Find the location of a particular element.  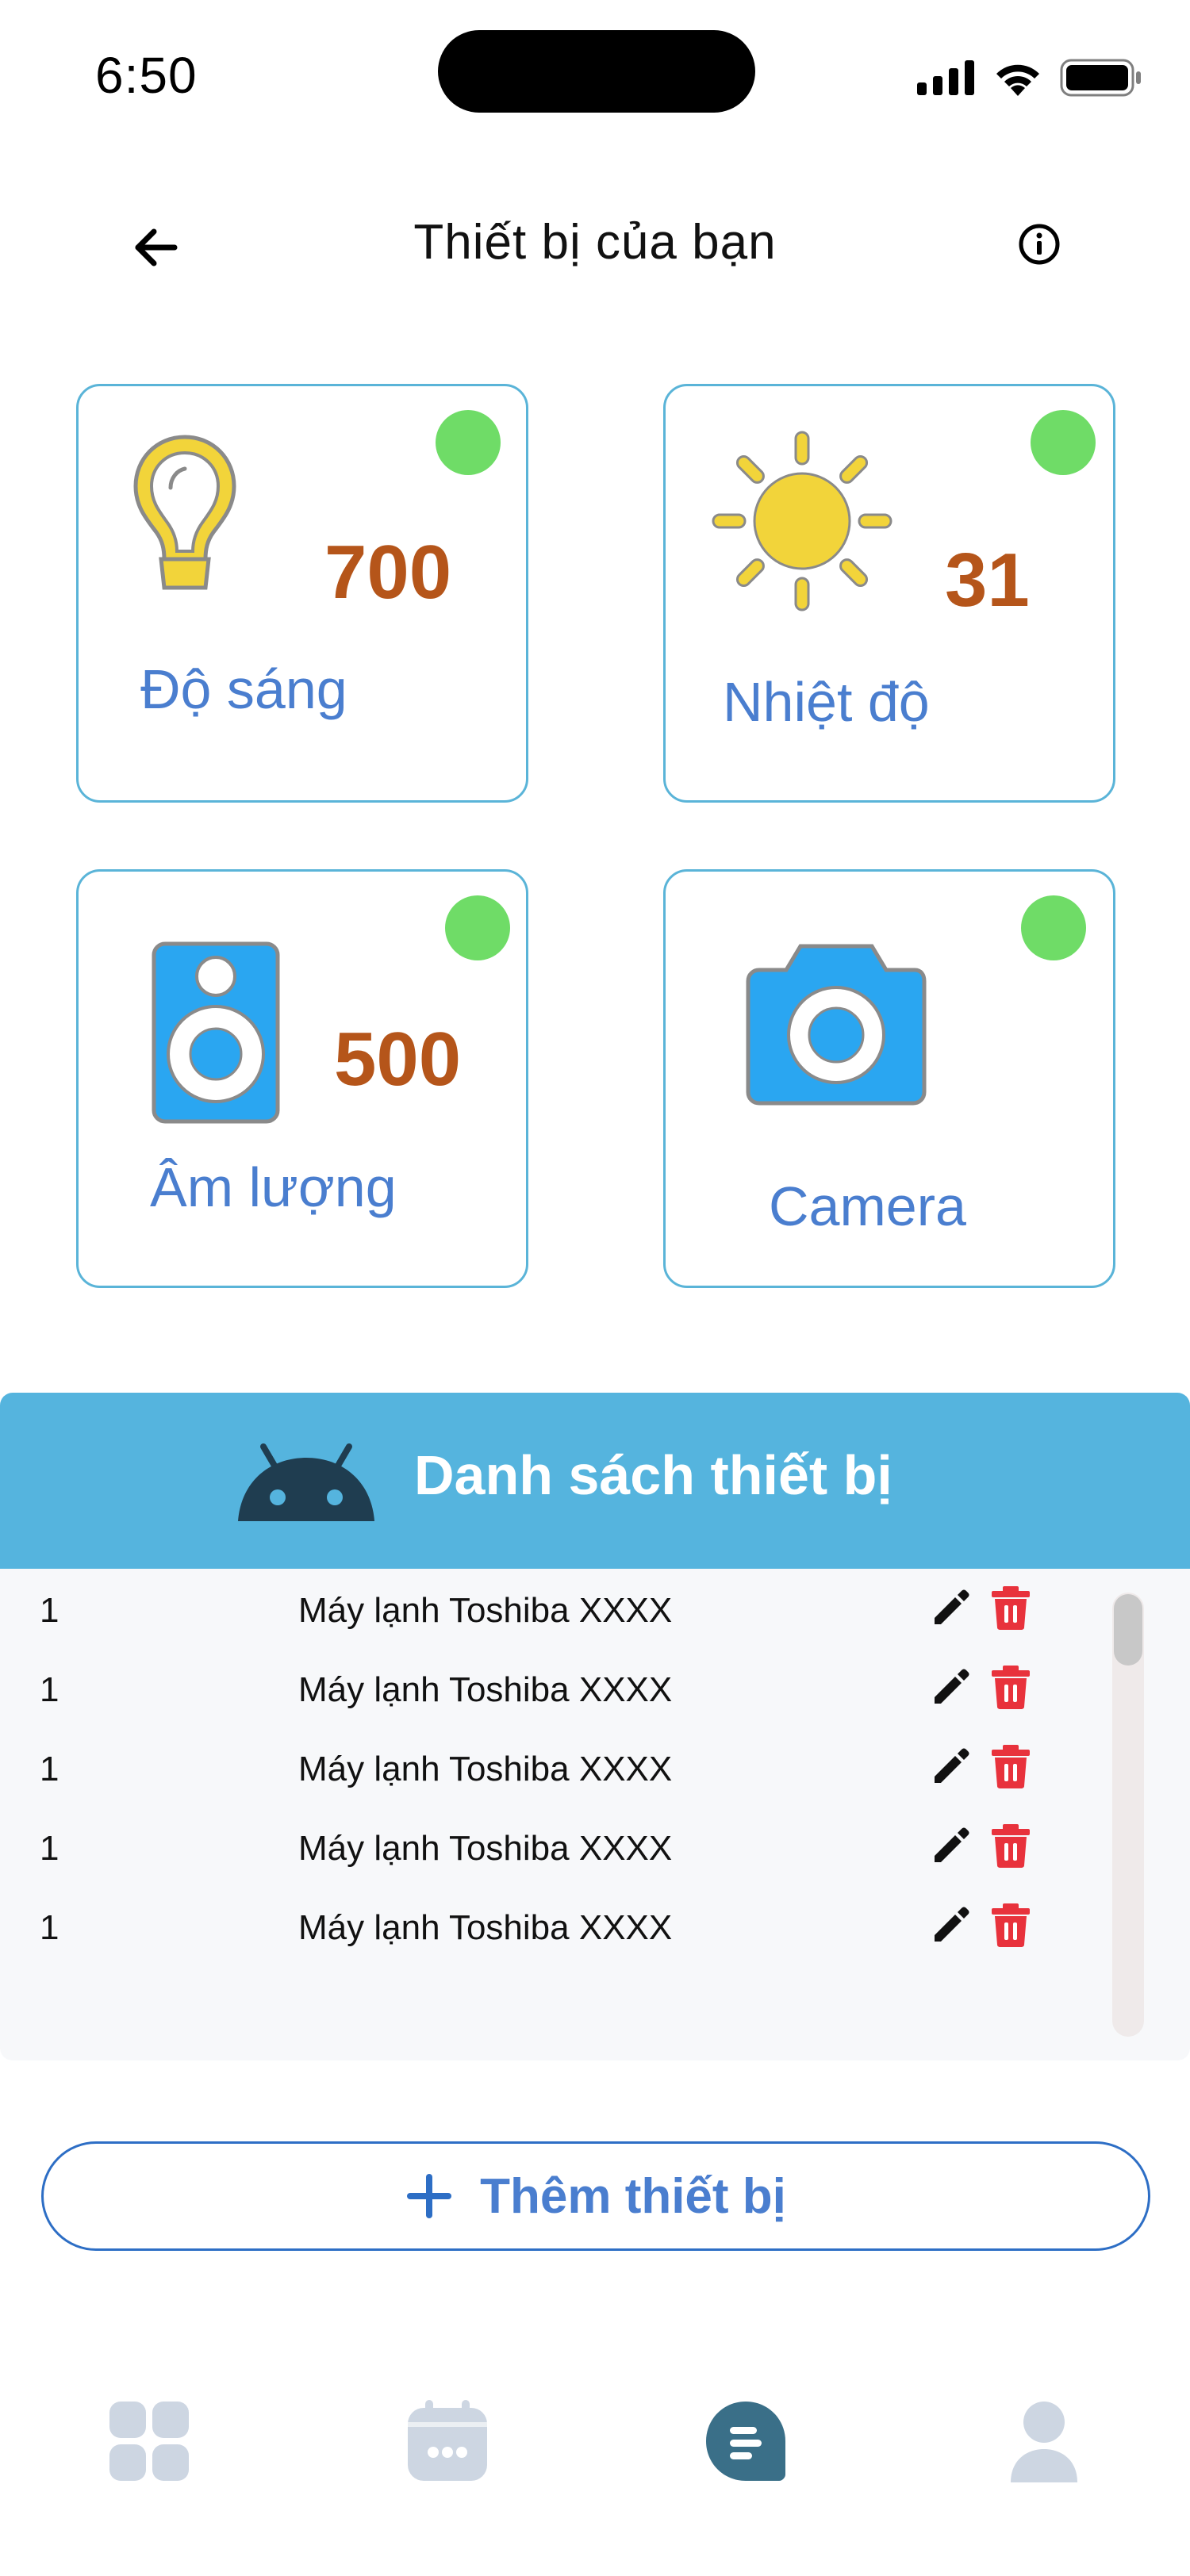

status-time: 6:50 is located at coordinates (146, 75).